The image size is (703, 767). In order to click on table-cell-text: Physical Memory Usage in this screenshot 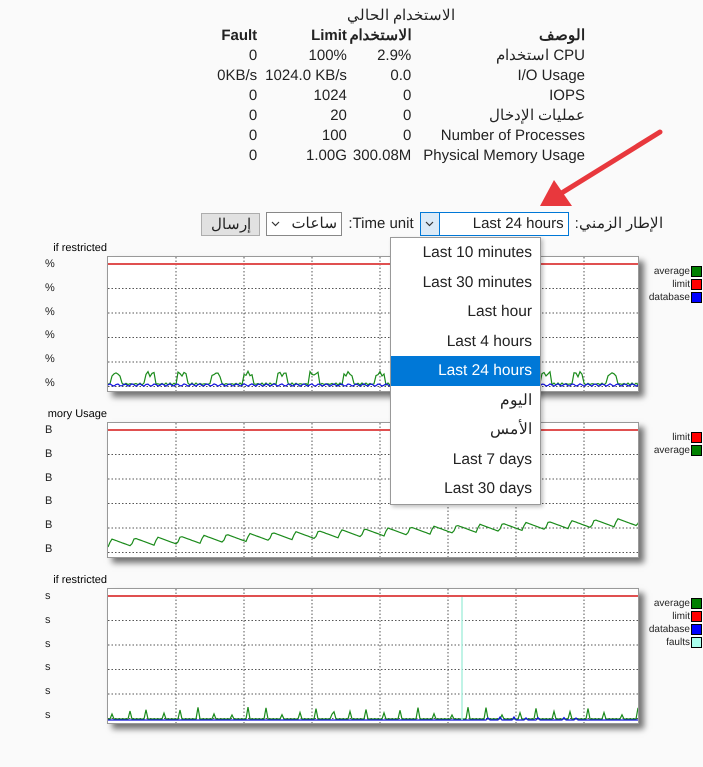, I will do `click(503, 156)`.